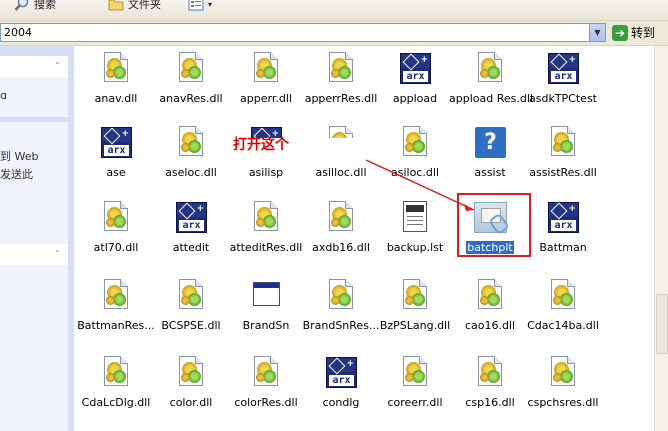 Image resolution: width=668 pixels, height=431 pixels. I want to click on file-item: atteditRes.dll, so click(266, 227).